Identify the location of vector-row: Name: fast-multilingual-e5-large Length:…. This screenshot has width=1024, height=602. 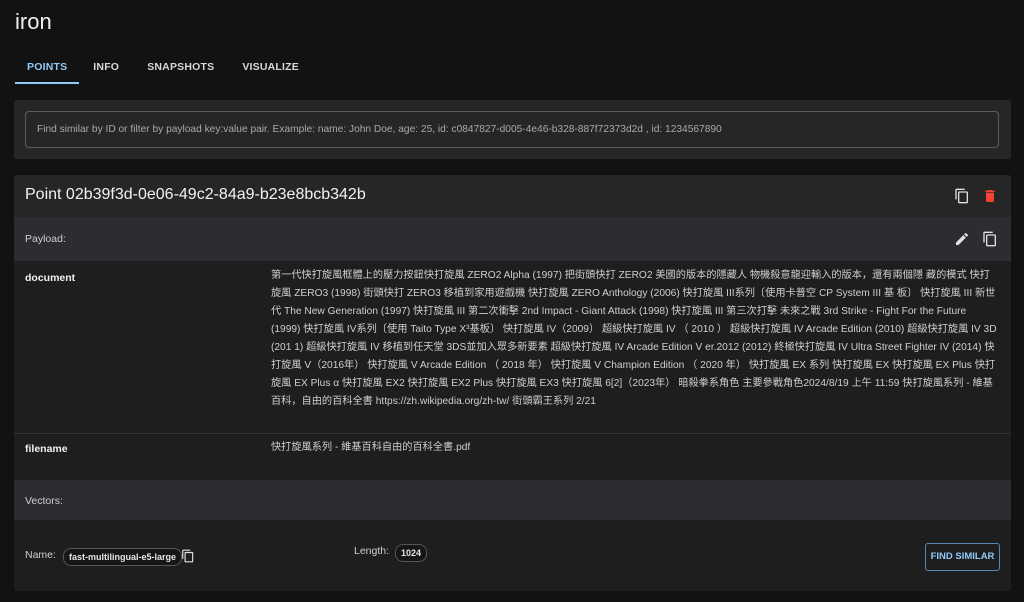
(512, 555).